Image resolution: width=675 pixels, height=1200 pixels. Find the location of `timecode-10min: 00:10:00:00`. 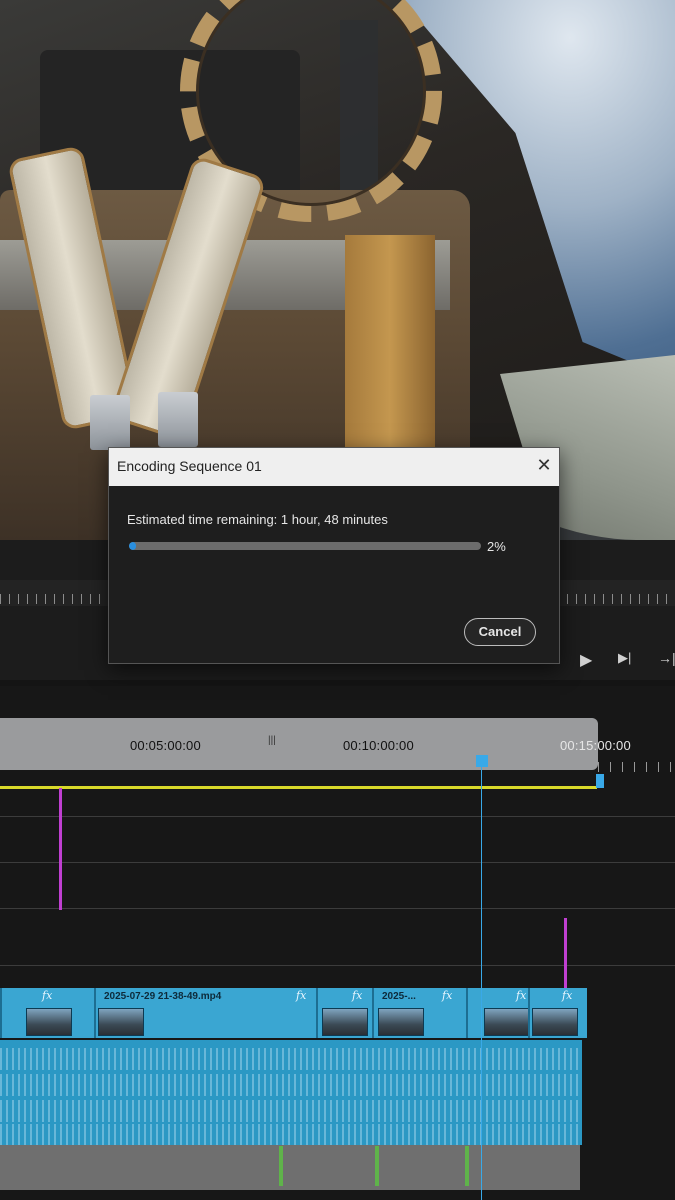

timecode-10min: 00:10:00:00 is located at coordinates (378, 745).